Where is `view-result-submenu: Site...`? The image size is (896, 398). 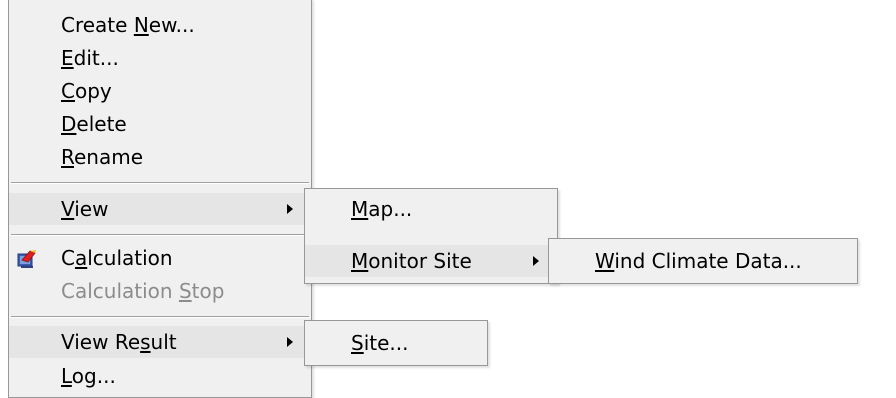
view-result-submenu: Site... is located at coordinates (396, 343).